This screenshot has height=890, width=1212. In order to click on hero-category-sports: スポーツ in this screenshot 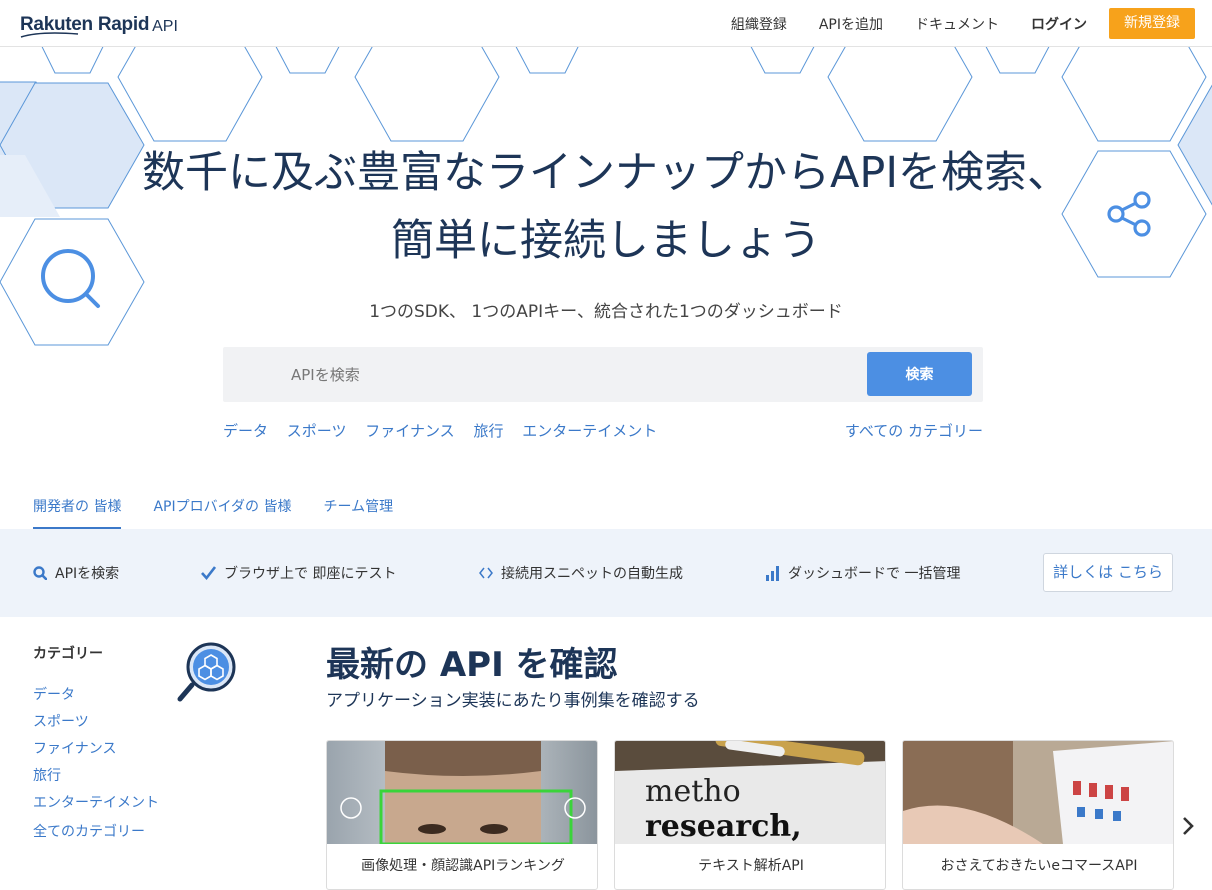, I will do `click(317, 431)`.